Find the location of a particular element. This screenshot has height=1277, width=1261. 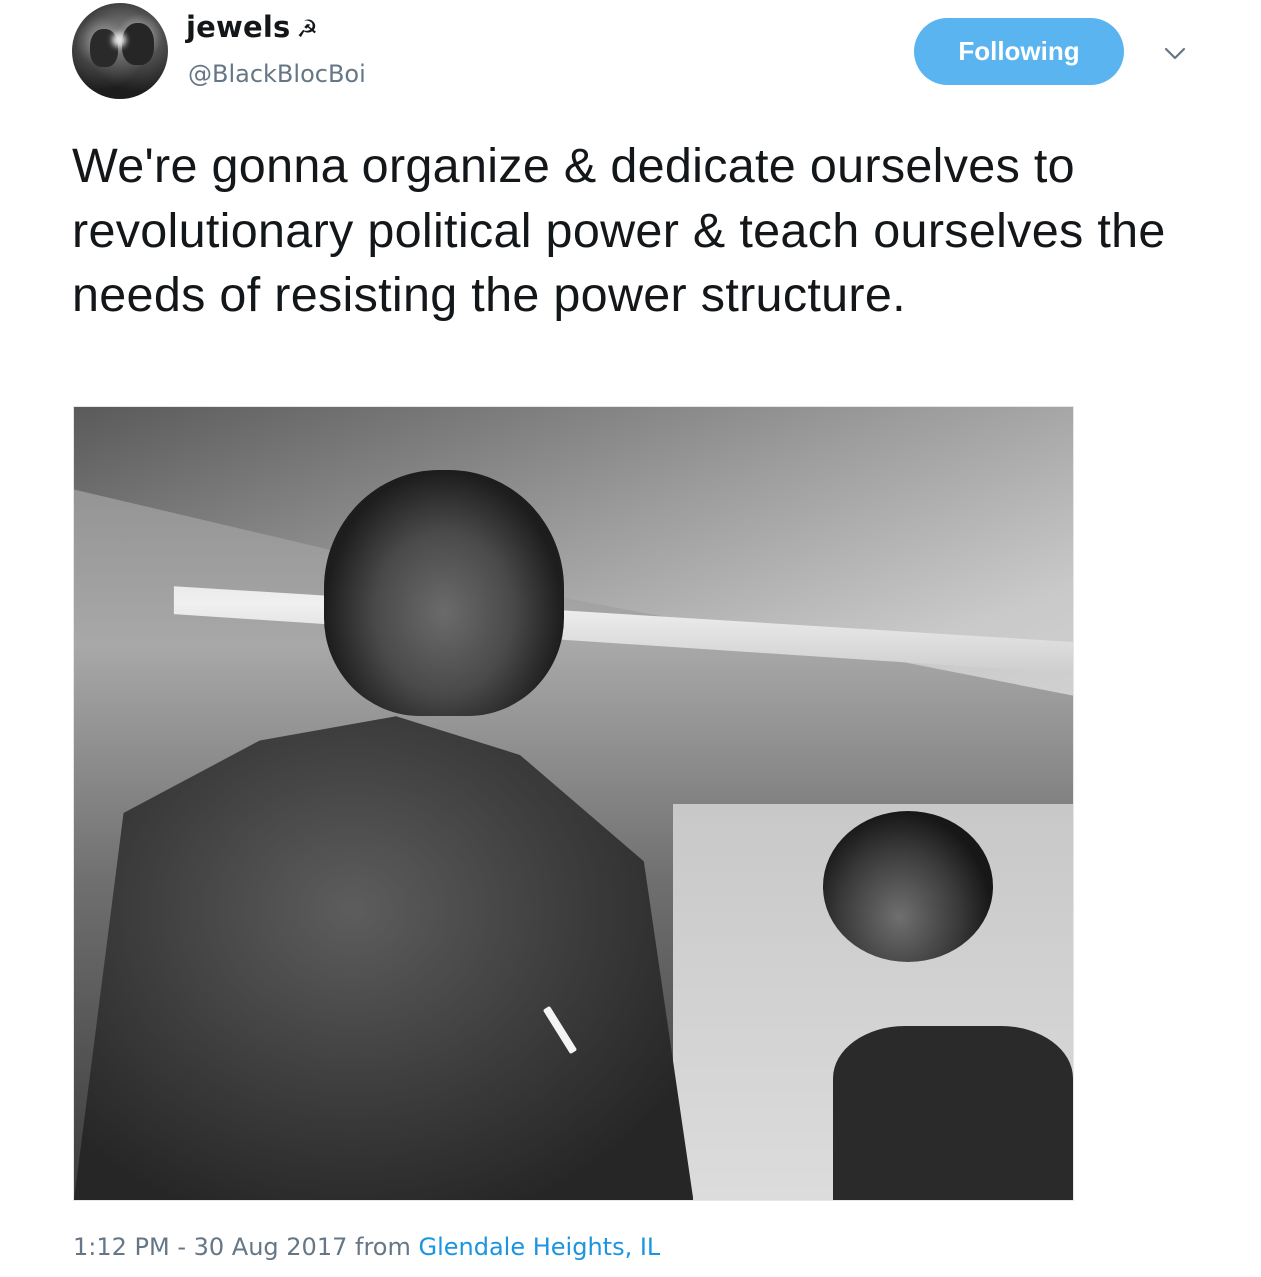

location-link: Glendale Heights, IL is located at coordinates (540, 1247).